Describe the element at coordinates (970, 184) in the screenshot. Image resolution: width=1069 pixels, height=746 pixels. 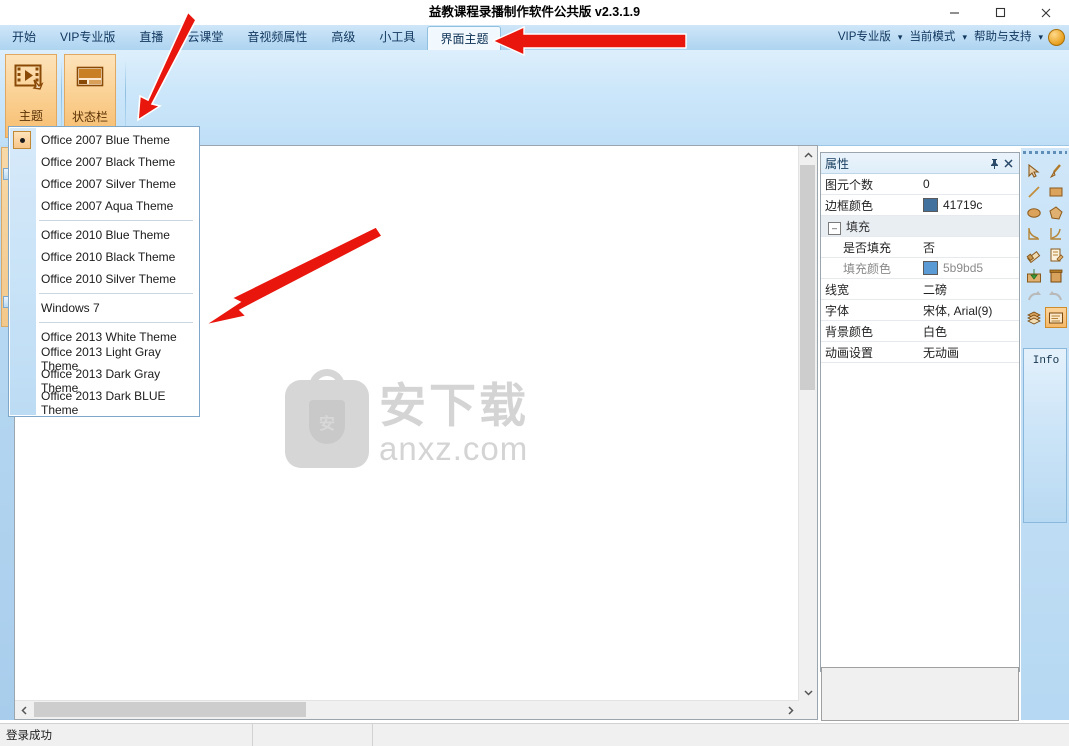
I see `property-value: 0` at that location.